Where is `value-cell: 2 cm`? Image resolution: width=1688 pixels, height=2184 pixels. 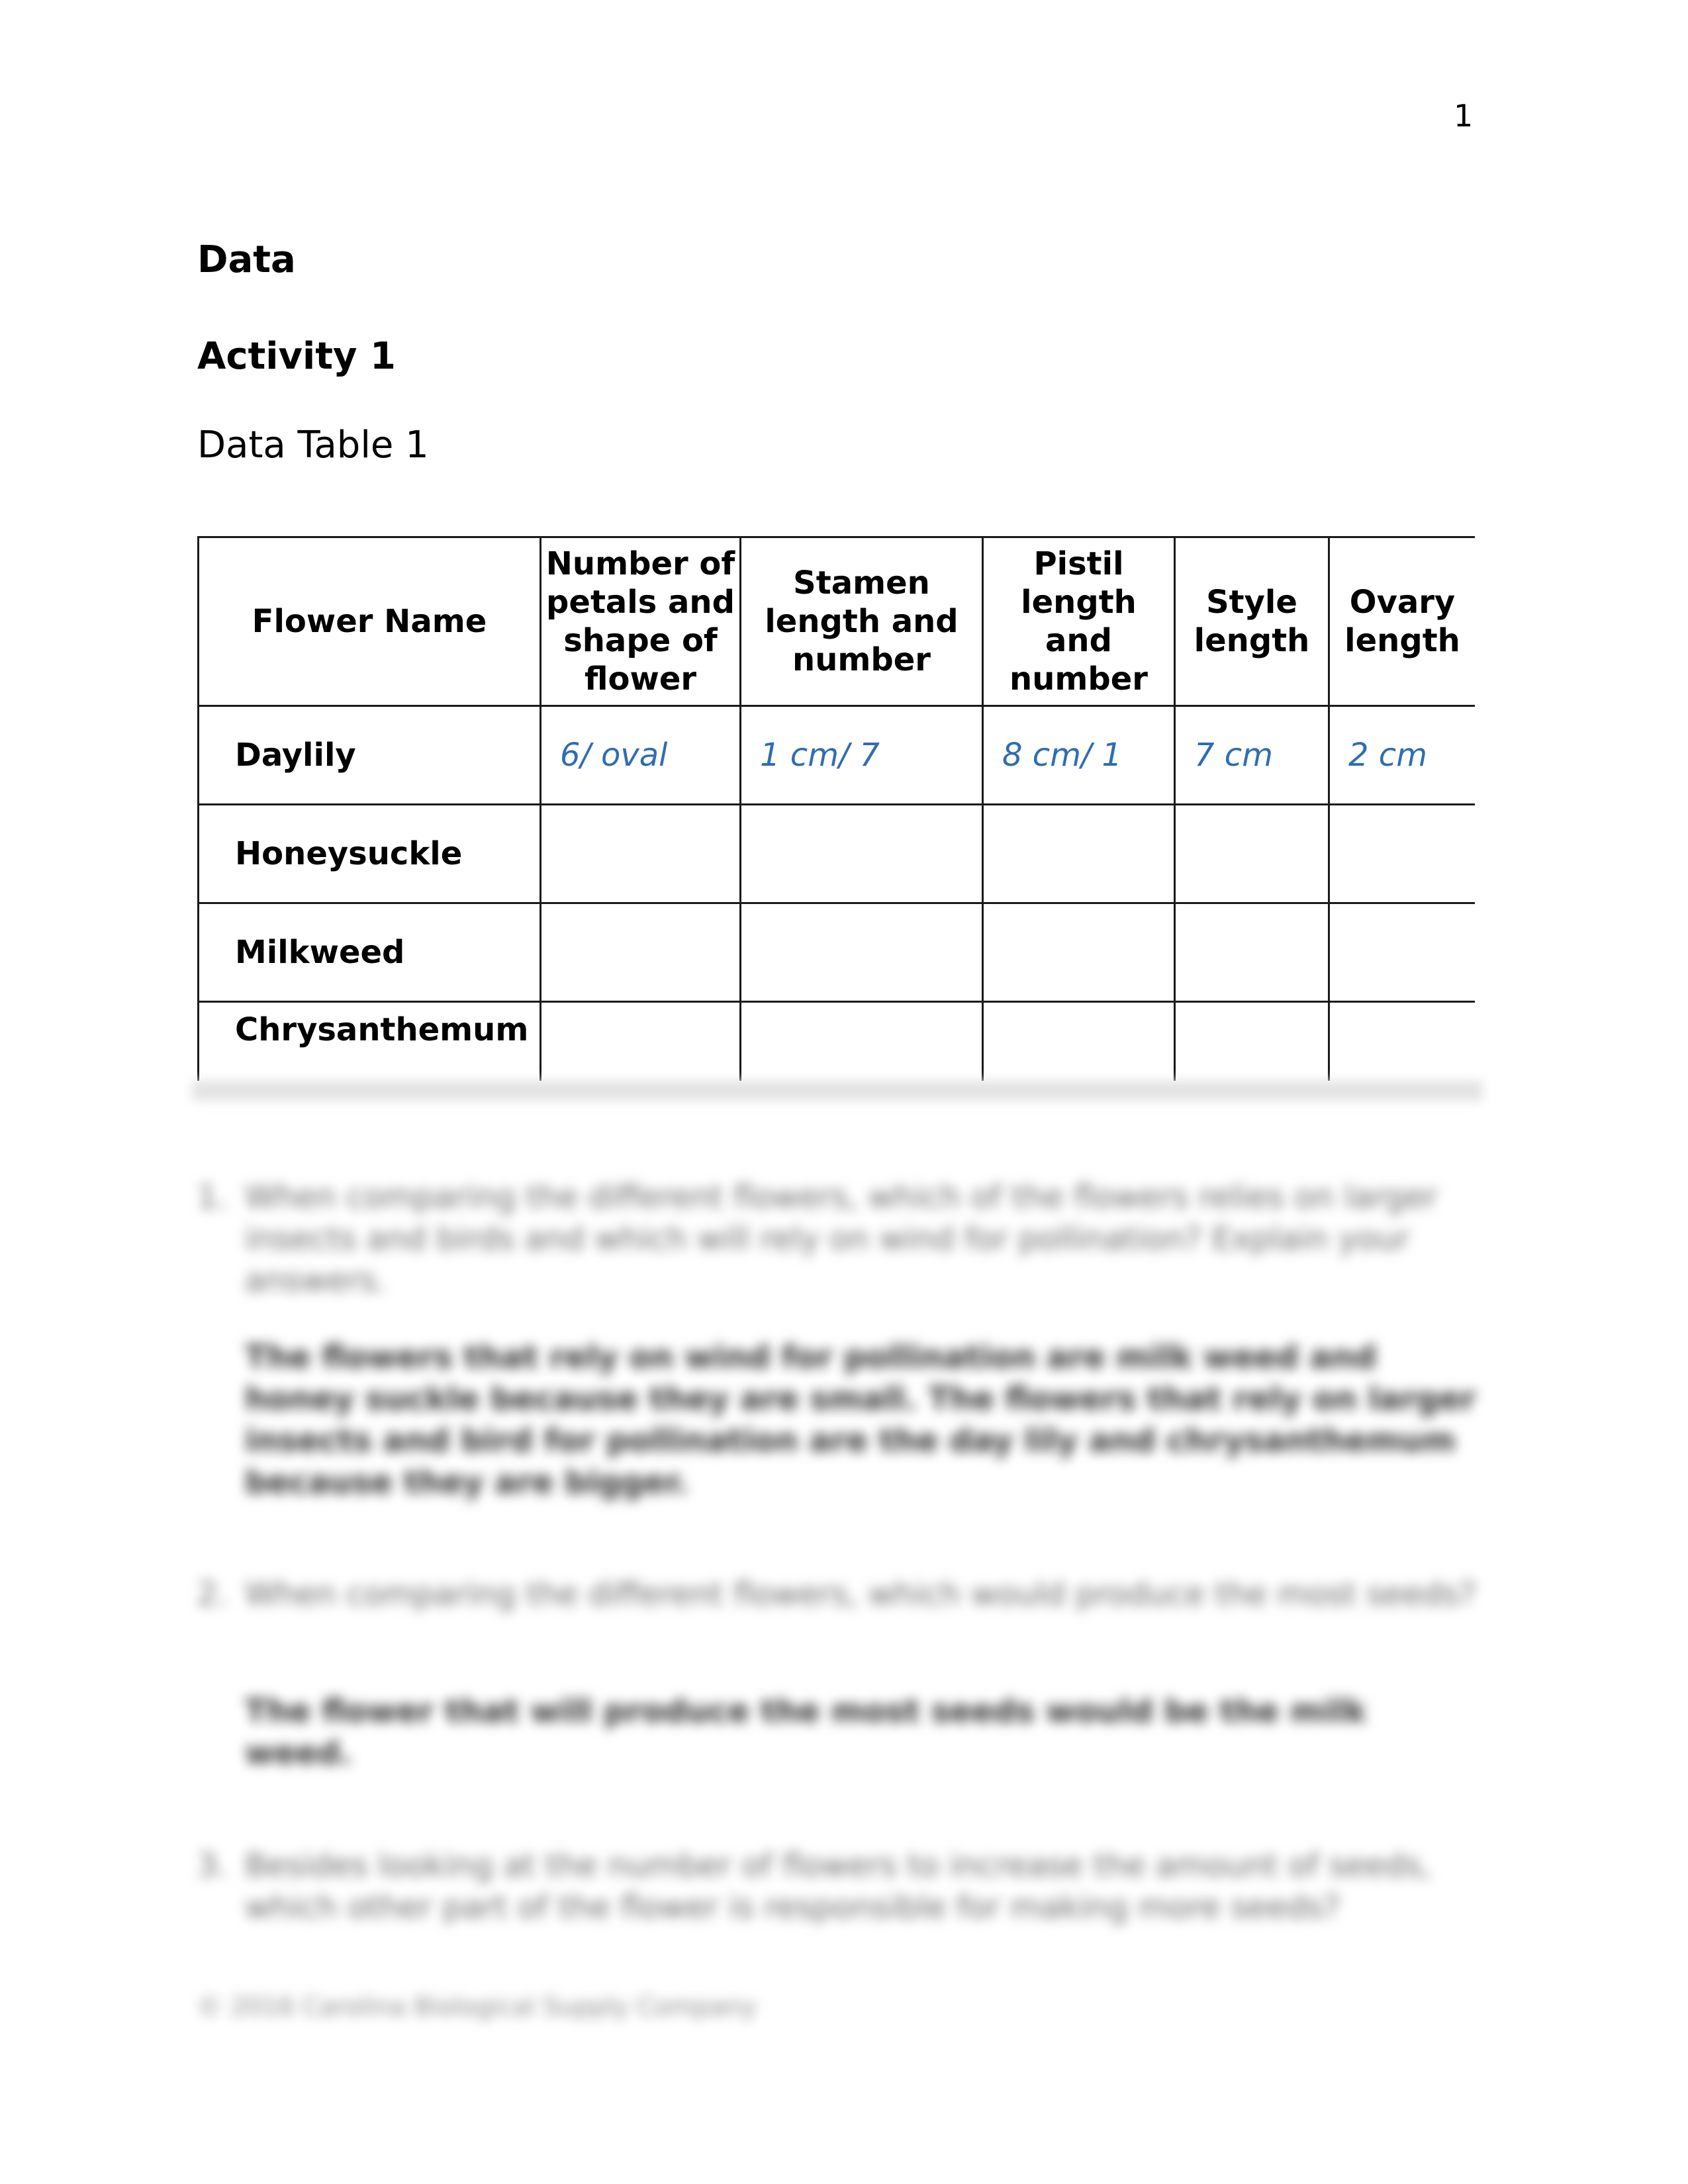 value-cell: 2 cm is located at coordinates (1401, 755).